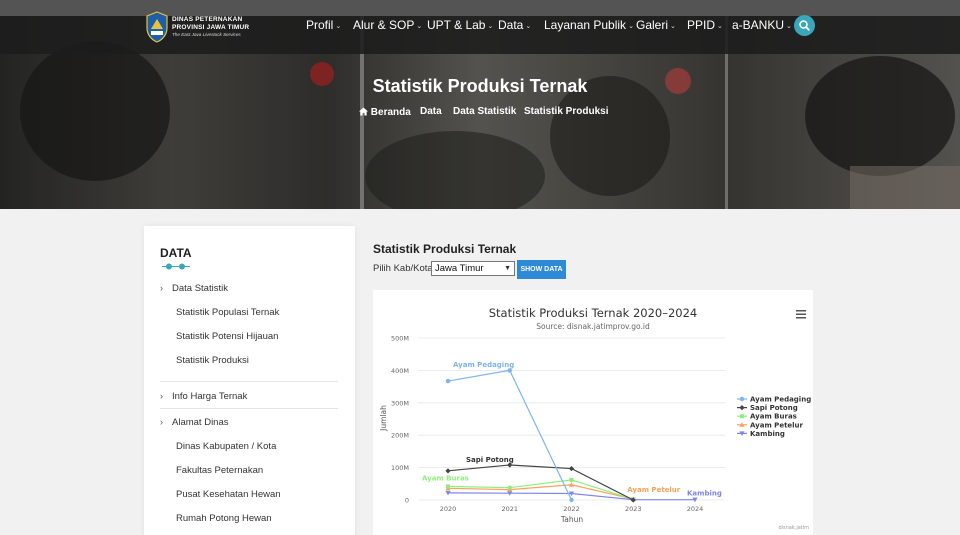 The width and height of the screenshot is (960, 535). I want to click on logo-line-2: PROVINSI JAWA TIMUR, so click(211, 27).